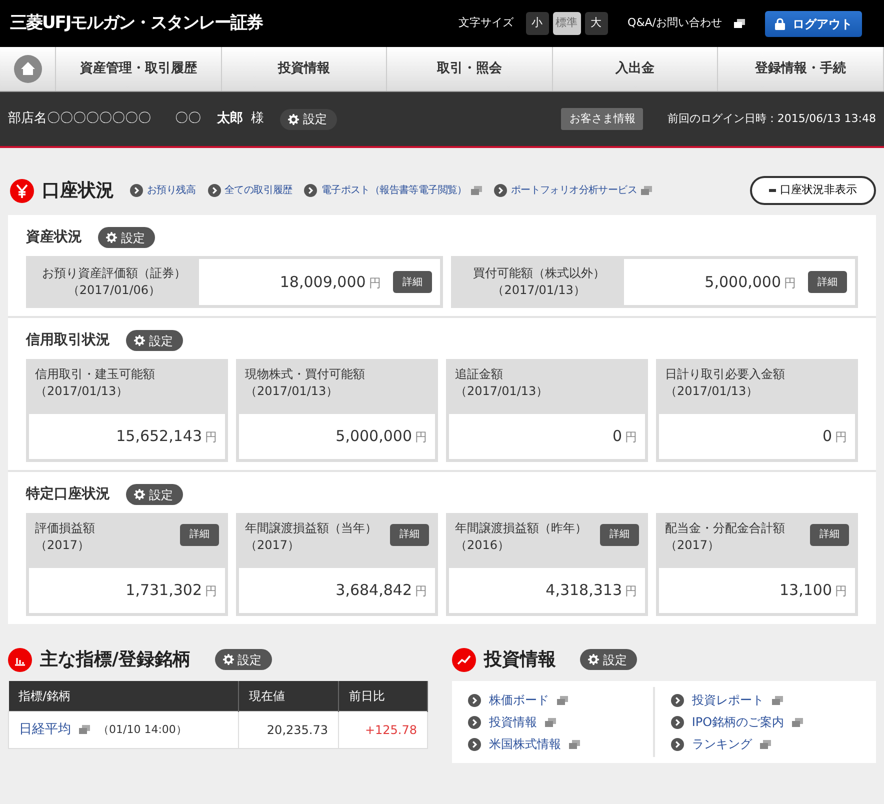 The width and height of the screenshot is (884, 804). I want to click on account-link: ポートフォリオ分析サービス, so click(574, 190).